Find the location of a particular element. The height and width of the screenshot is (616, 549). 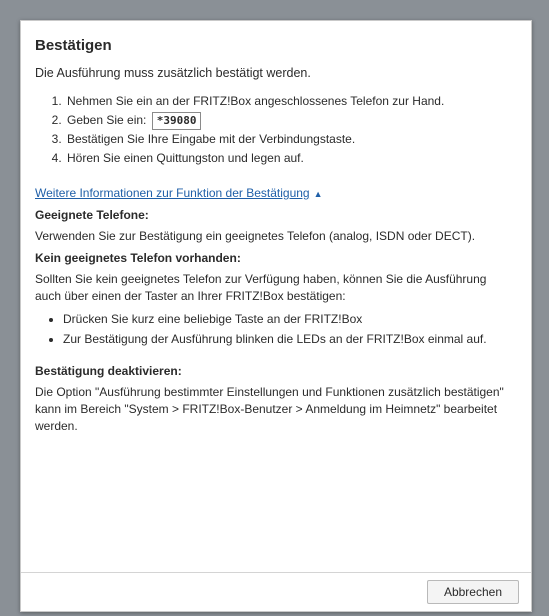

dial-code: *39080 is located at coordinates (176, 121).